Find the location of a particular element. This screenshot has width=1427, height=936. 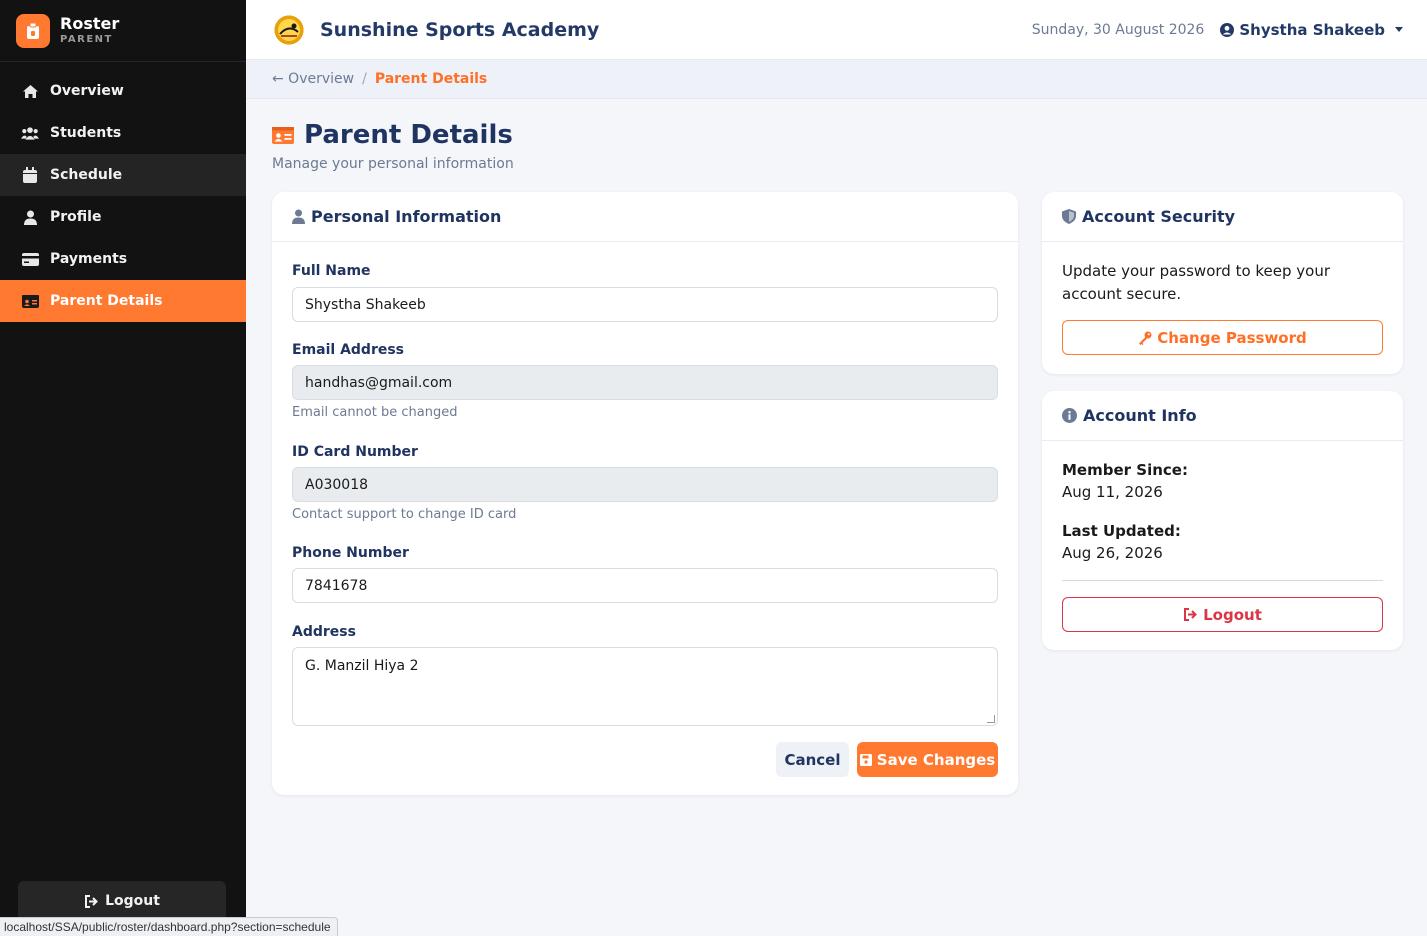

credit-card-icon is located at coordinates (30, 259).